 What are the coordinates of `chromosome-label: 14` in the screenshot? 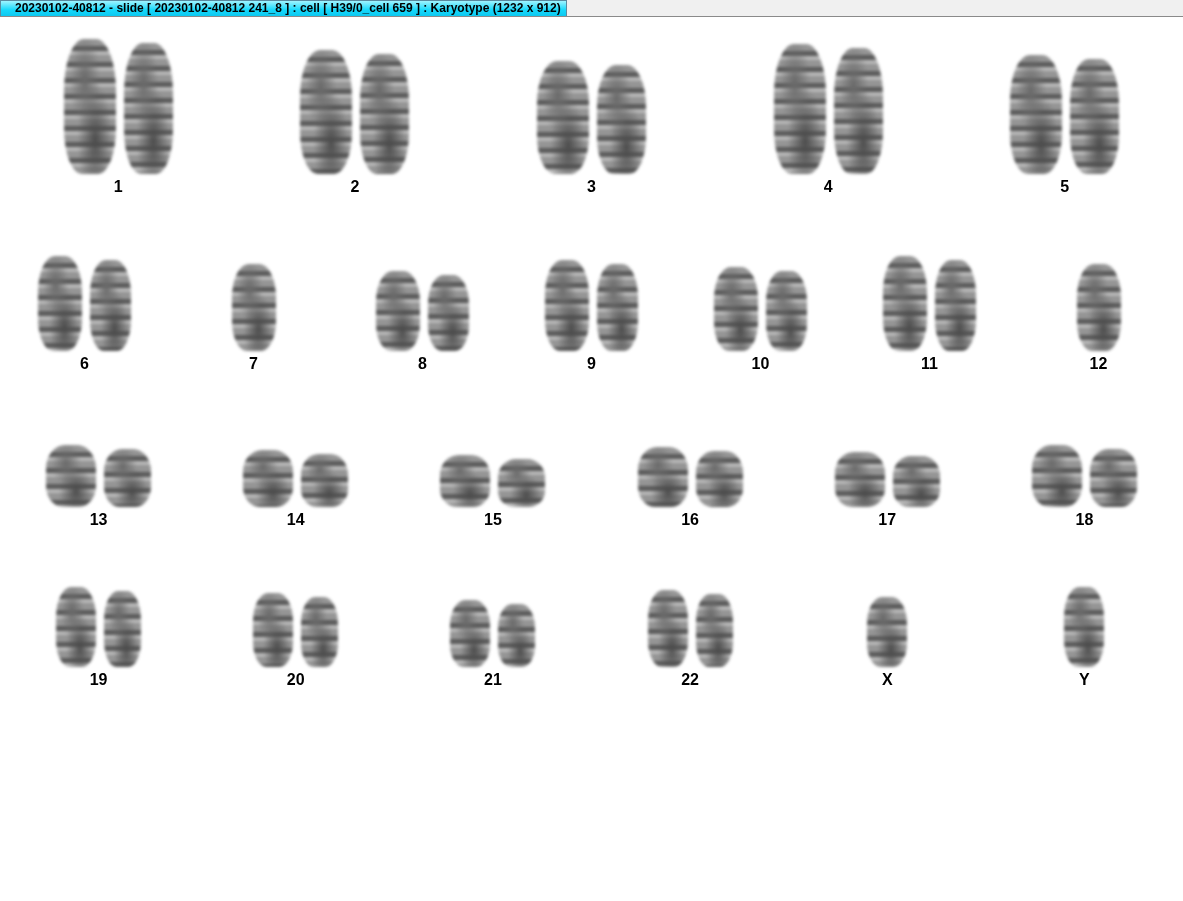 It's located at (295, 520).